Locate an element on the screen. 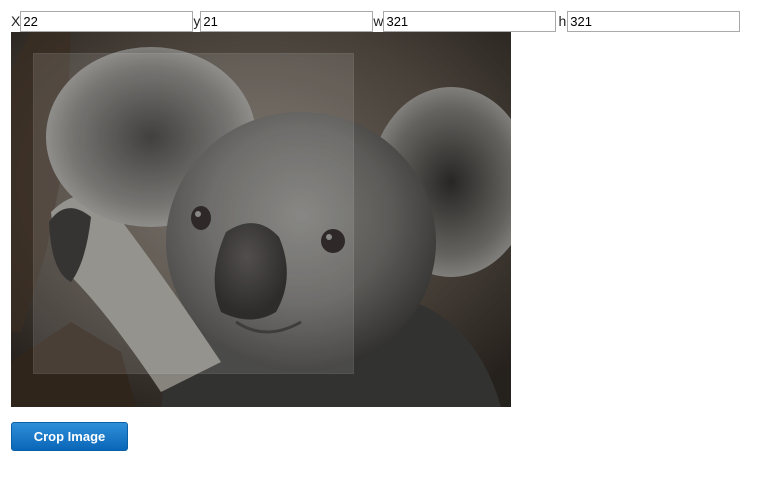  h-input is located at coordinates (654, 21).